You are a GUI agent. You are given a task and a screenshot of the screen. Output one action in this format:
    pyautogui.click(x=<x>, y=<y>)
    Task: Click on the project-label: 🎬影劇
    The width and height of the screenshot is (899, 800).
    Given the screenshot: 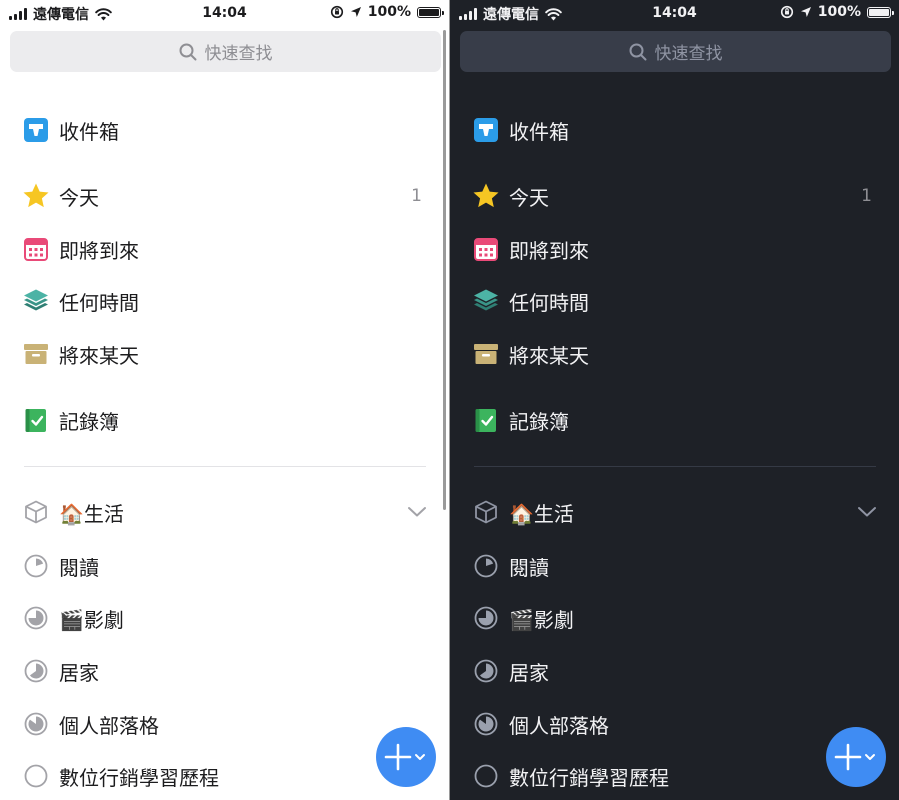 What is the action you would take?
    pyautogui.click(x=541, y=619)
    